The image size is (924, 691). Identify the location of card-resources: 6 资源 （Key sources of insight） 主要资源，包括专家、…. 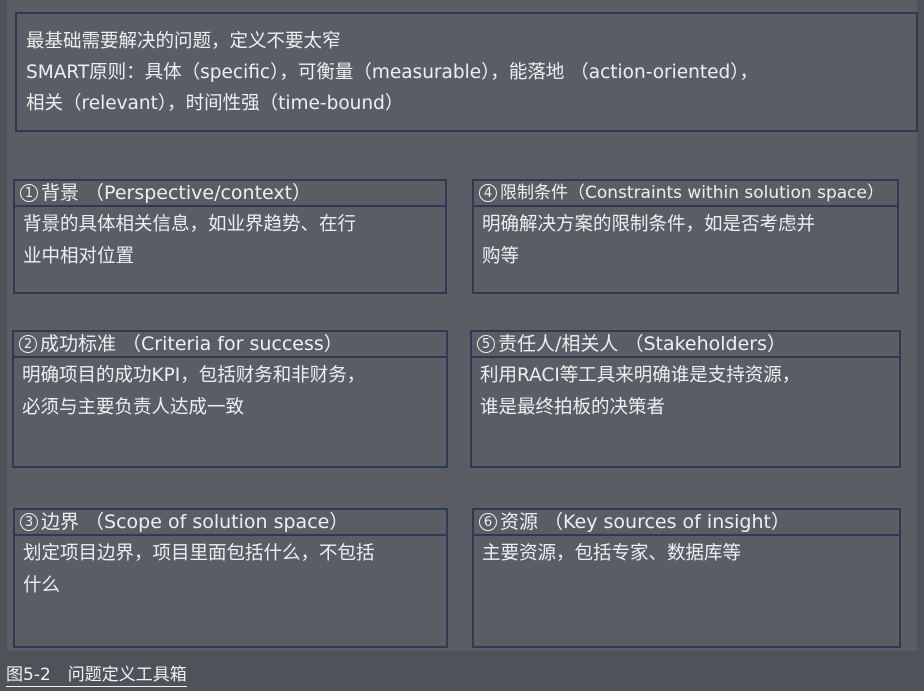
(686, 578).